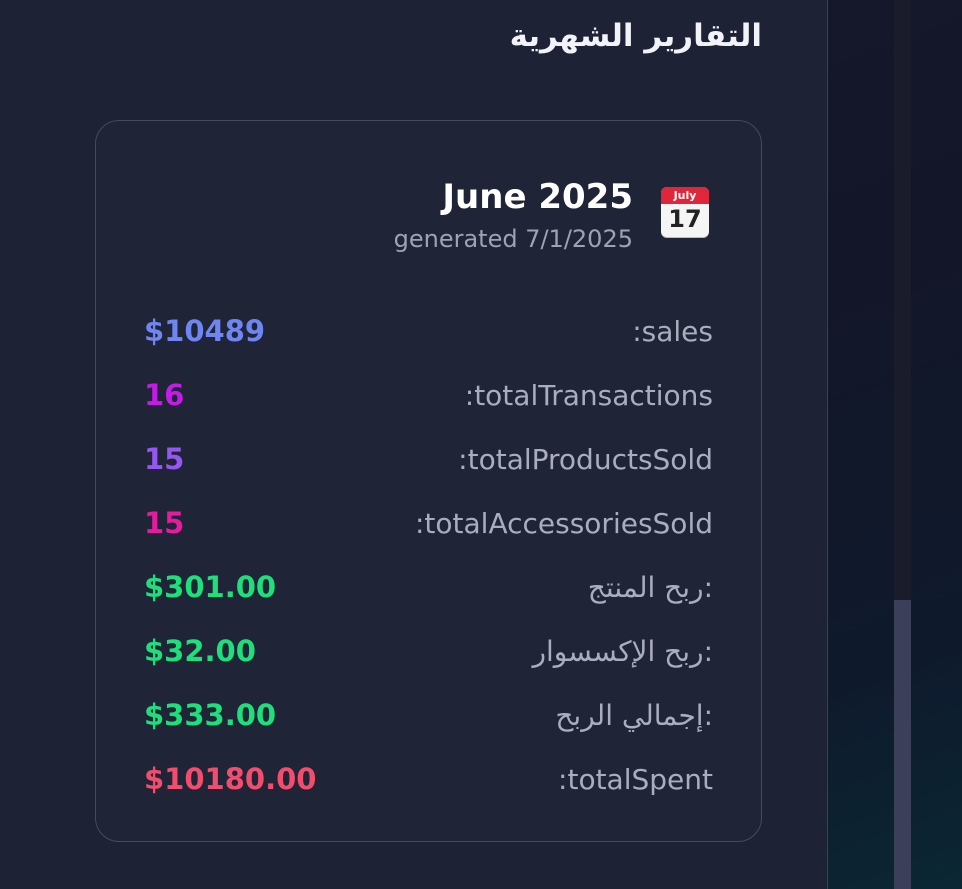 The height and width of the screenshot is (889, 962). What do you see at coordinates (672, 331) in the screenshot?
I see `stat-label: :sales` at bounding box center [672, 331].